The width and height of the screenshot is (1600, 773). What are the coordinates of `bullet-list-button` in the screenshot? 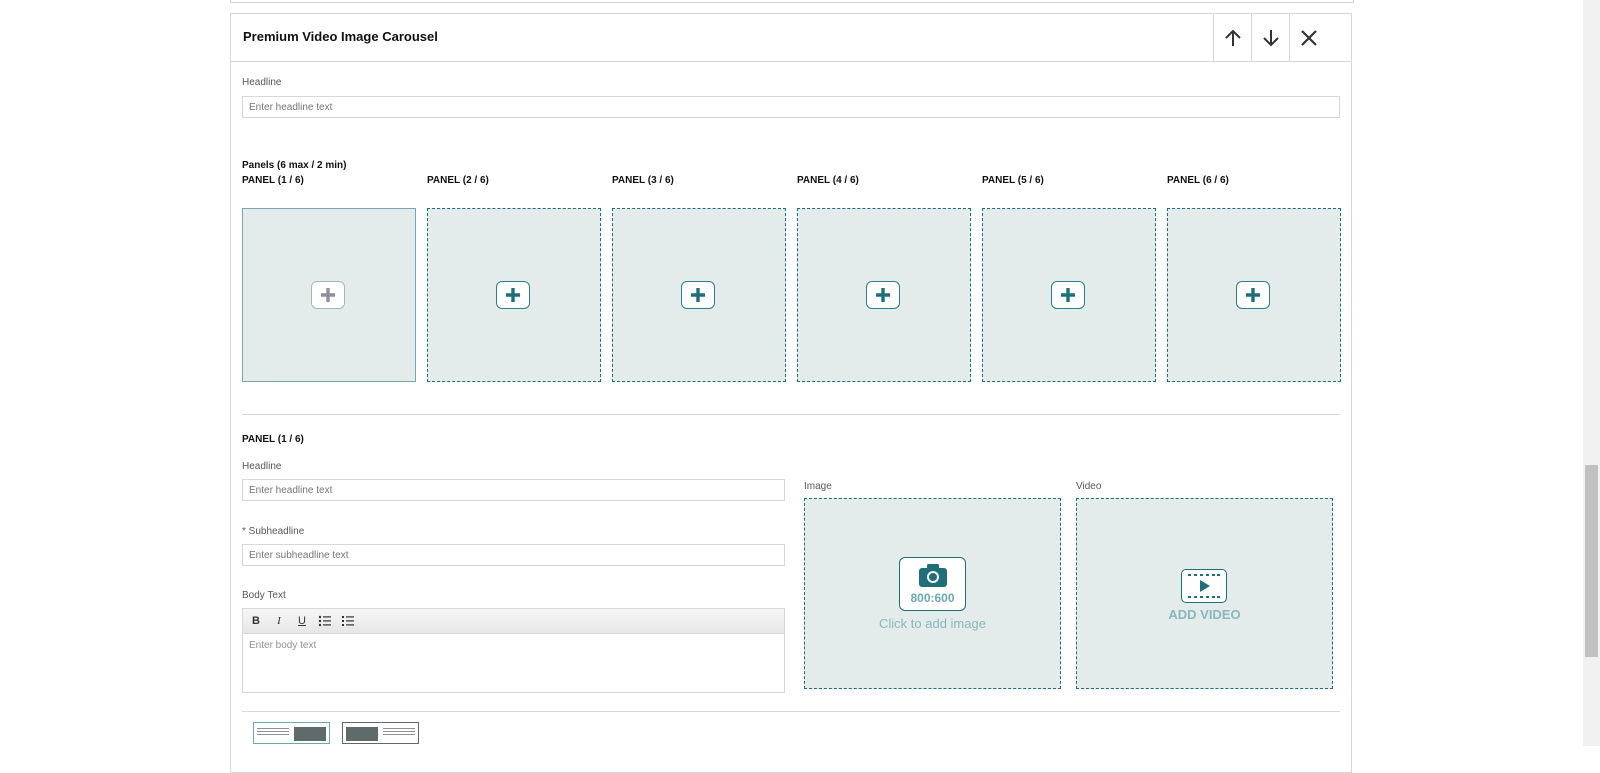 It's located at (325, 621).